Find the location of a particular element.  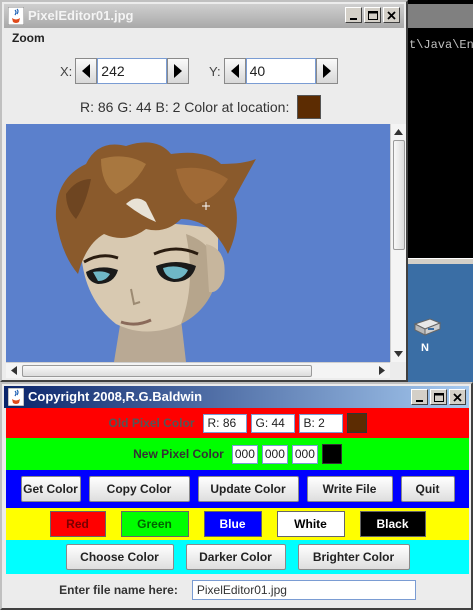

scroll-down-arrow is located at coordinates (398, 353).